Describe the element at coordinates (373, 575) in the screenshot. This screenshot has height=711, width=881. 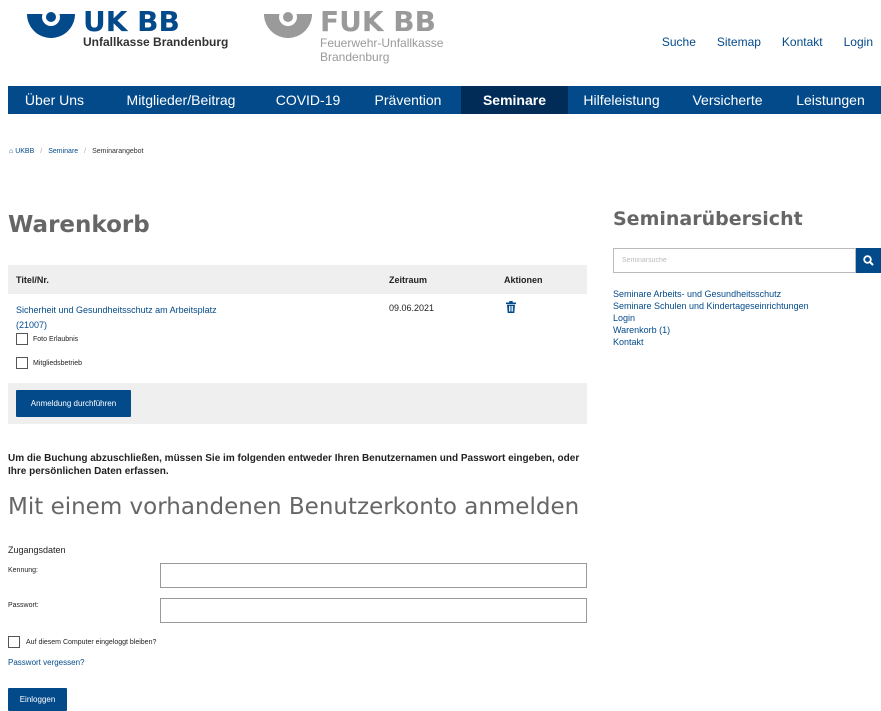
I see `username-input` at that location.